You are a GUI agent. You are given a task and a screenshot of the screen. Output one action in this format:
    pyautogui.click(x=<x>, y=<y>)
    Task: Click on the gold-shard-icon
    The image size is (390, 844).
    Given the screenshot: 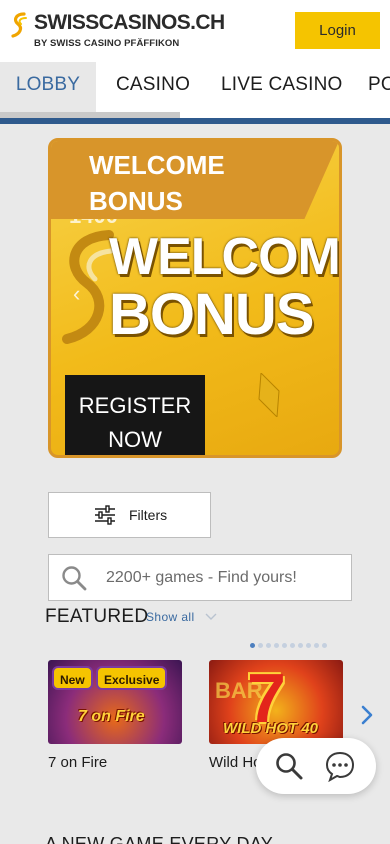 What is the action you would take?
    pyautogui.click(x=269, y=395)
    